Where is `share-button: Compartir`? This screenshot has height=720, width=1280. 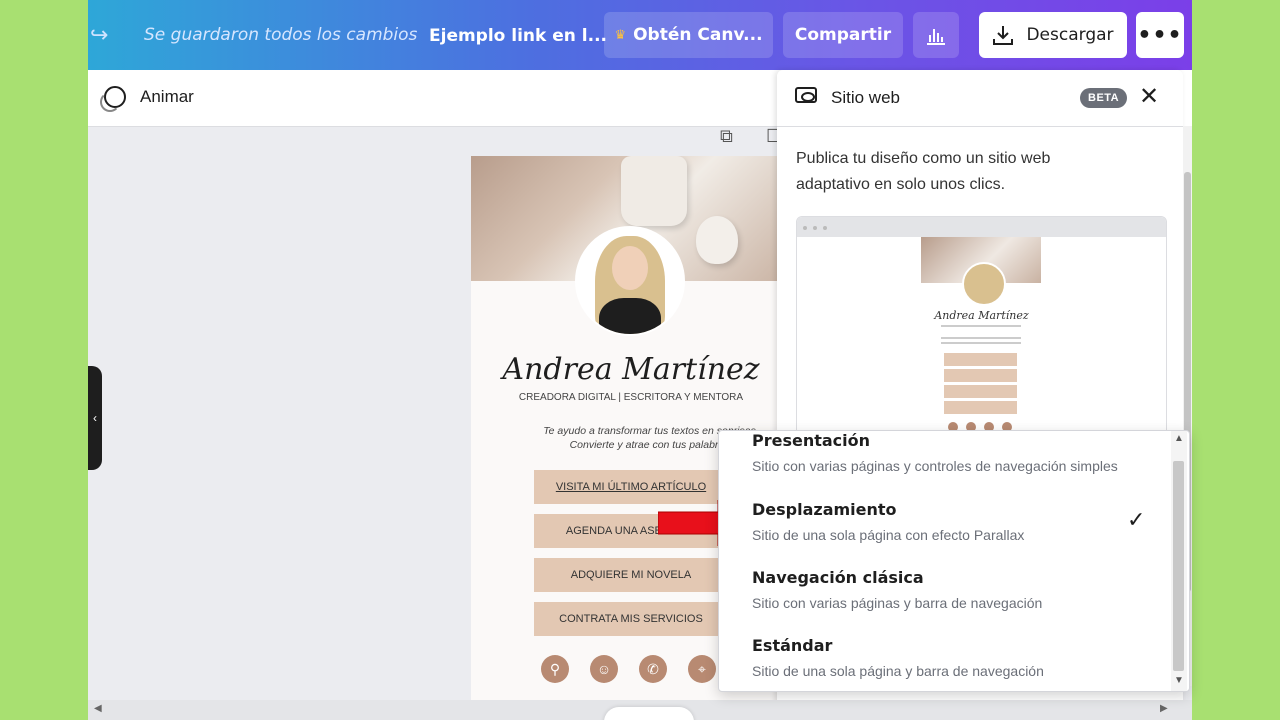 share-button: Compartir is located at coordinates (843, 35).